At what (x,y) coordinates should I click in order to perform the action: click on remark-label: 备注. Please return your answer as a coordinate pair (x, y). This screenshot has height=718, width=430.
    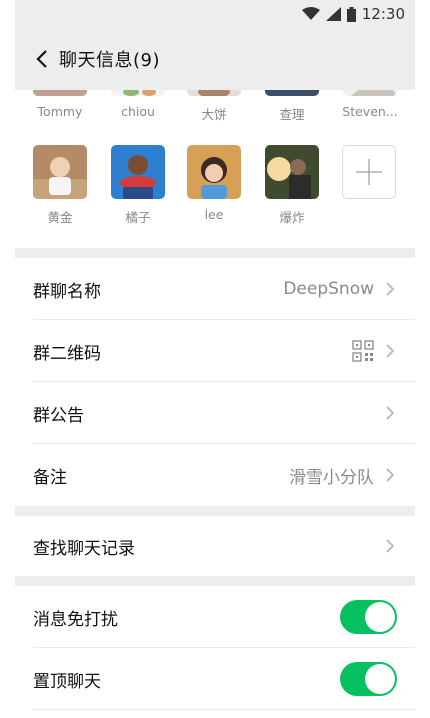
    Looking at the image, I should click on (50, 477).